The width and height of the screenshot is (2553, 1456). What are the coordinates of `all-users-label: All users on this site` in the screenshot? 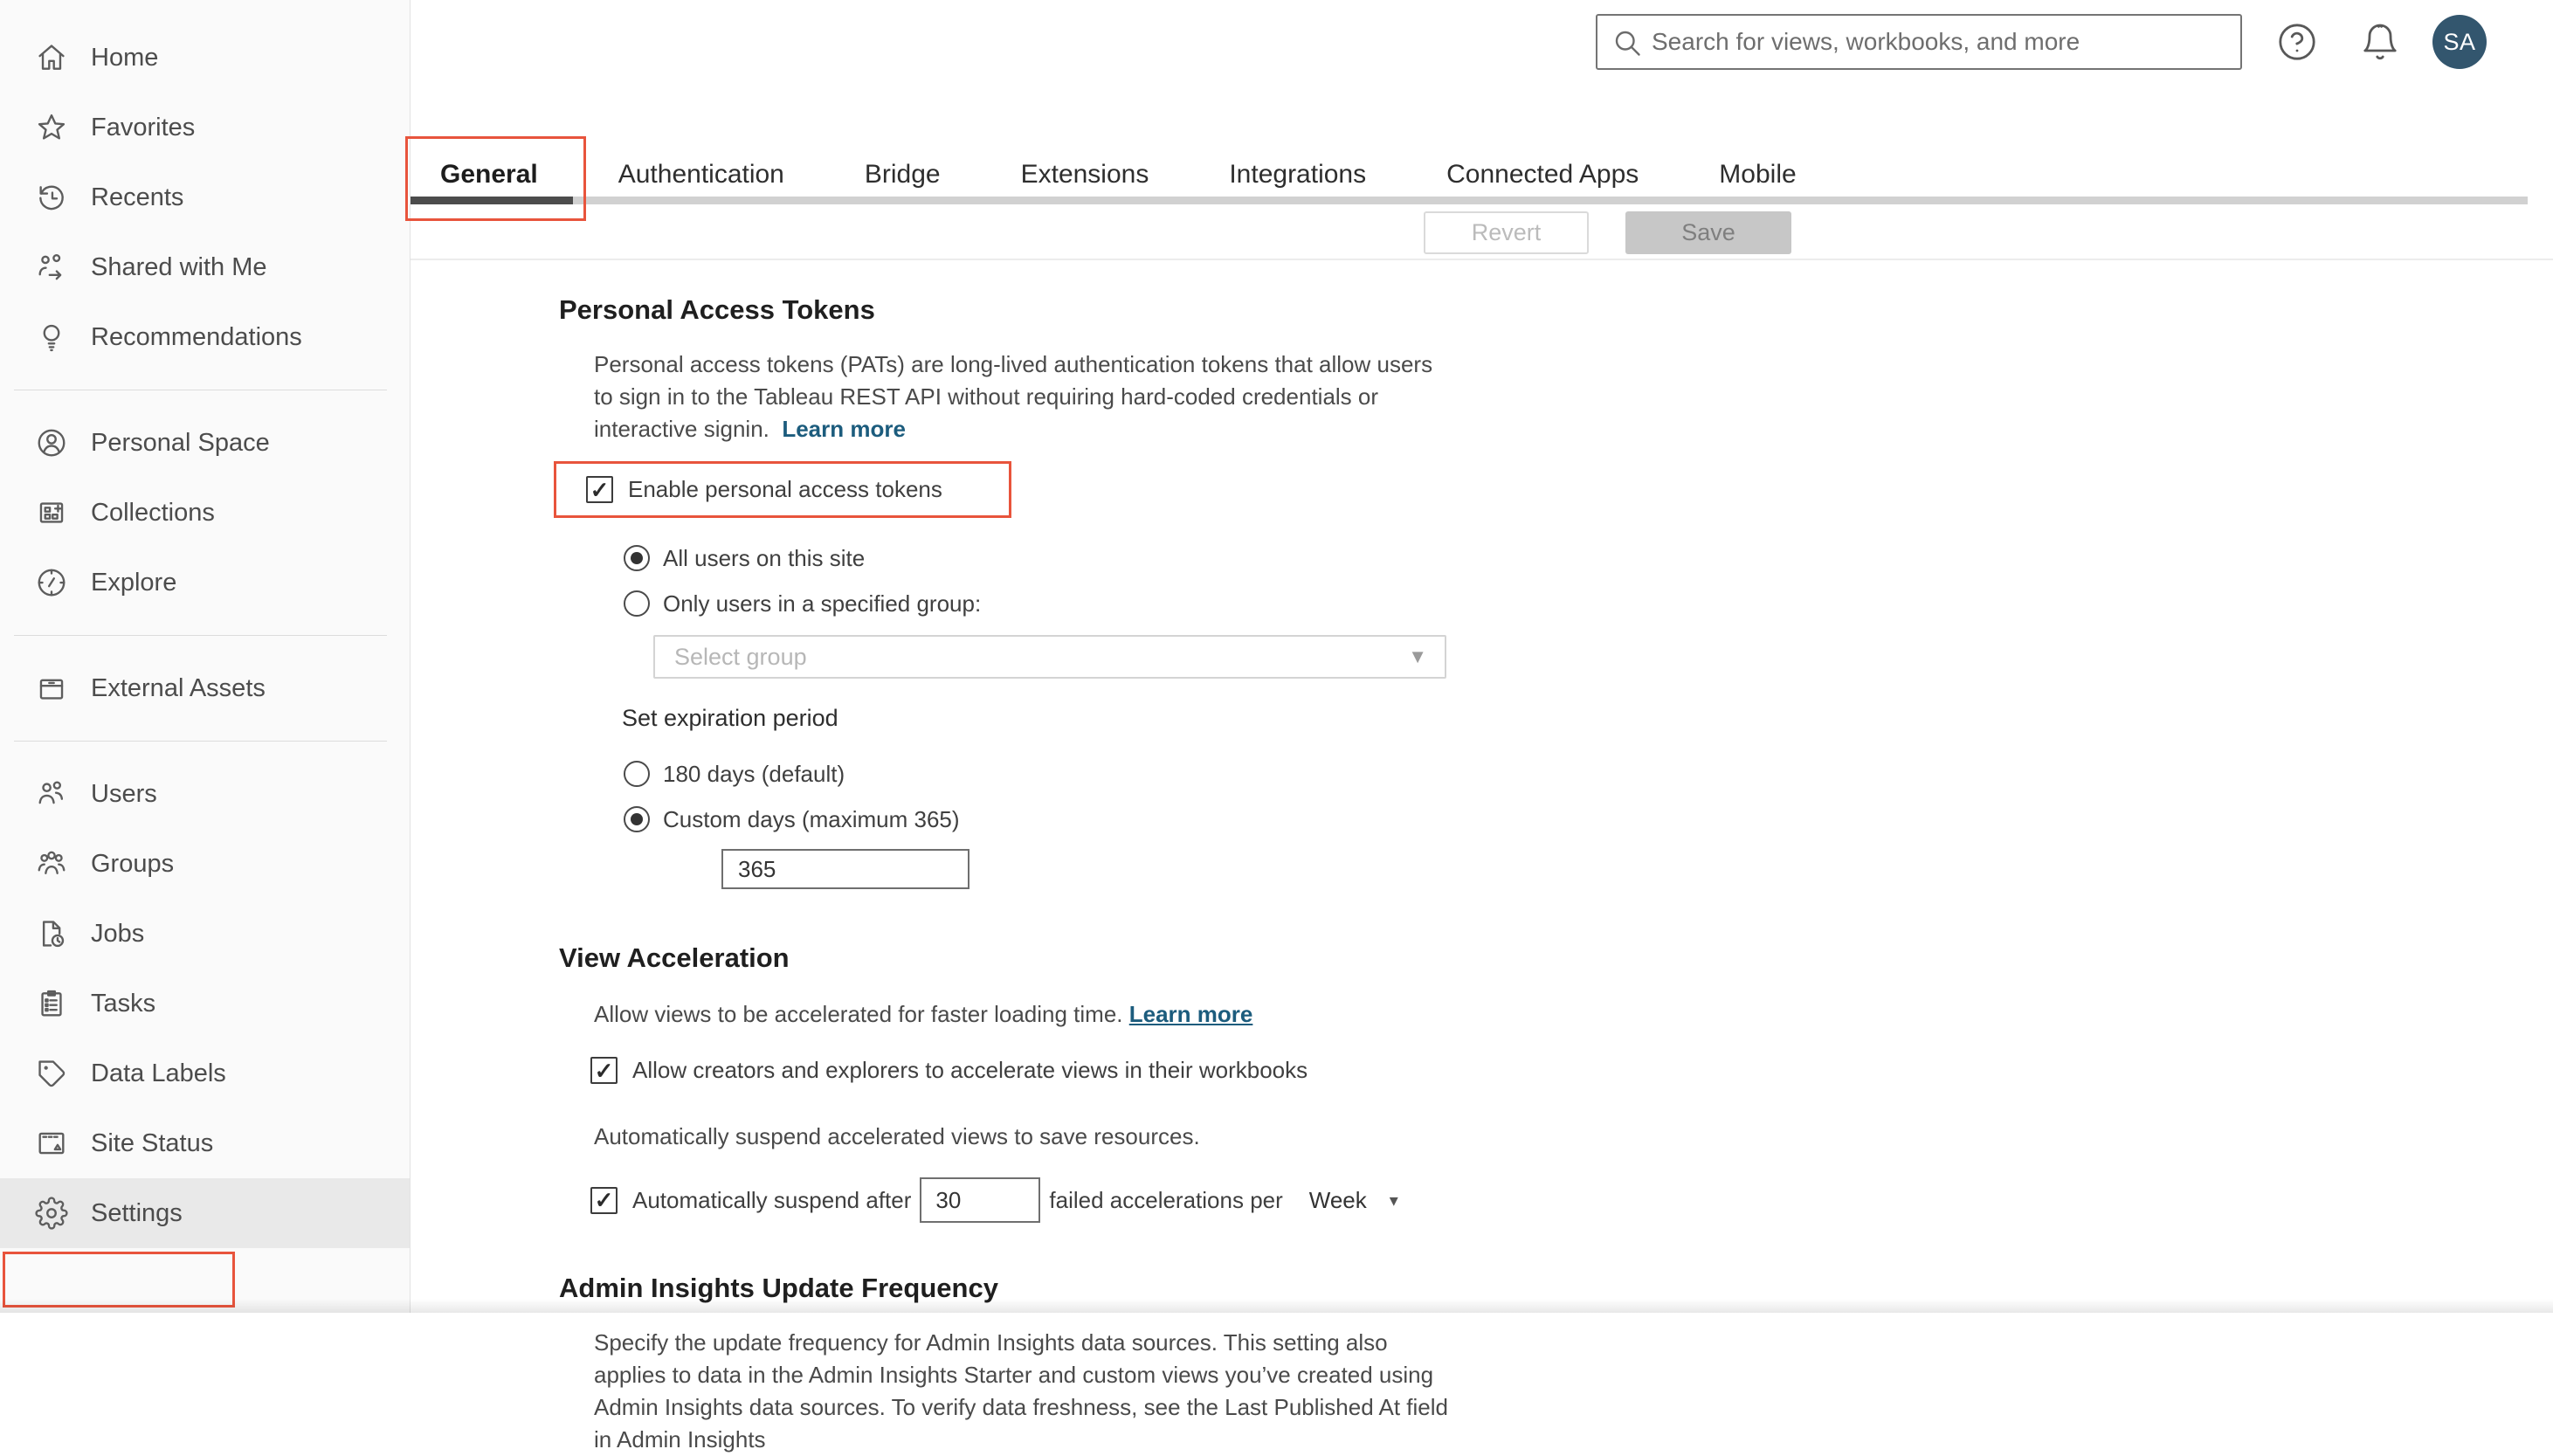 It's located at (764, 558).